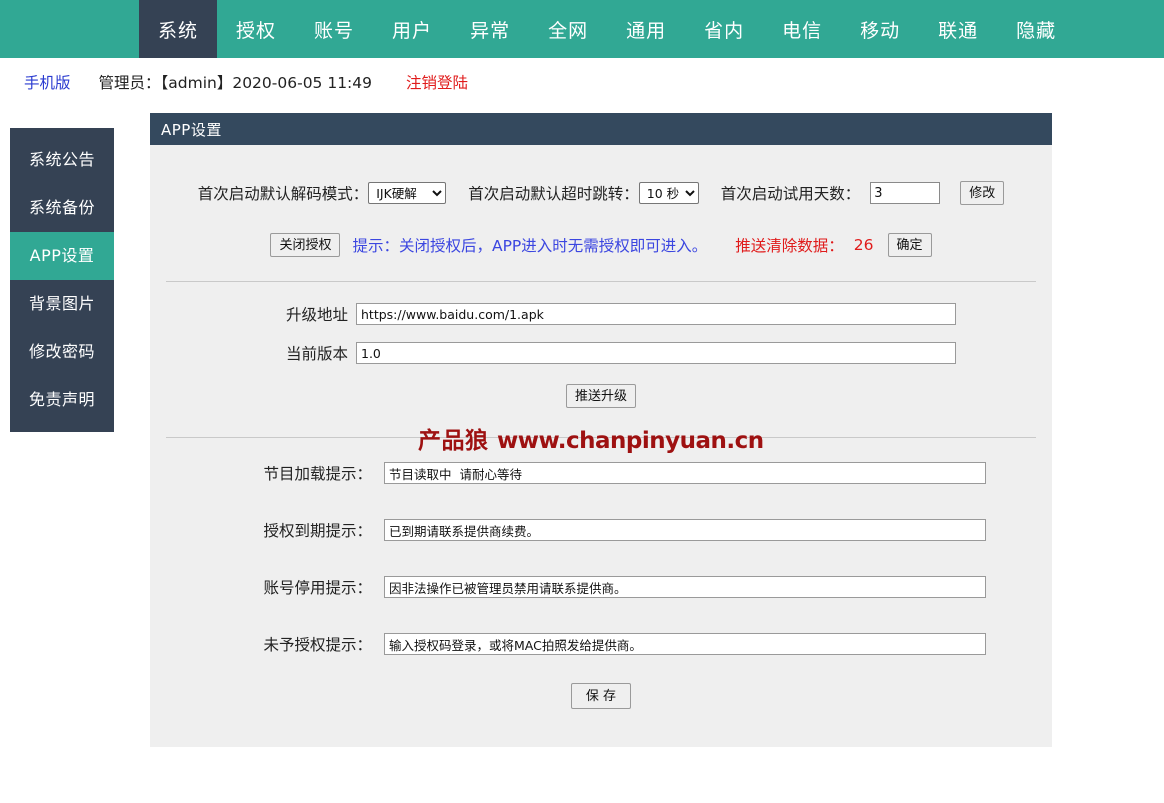 This screenshot has width=1164, height=803. I want to click on nav-item-9: 移动, so click(880, 29).